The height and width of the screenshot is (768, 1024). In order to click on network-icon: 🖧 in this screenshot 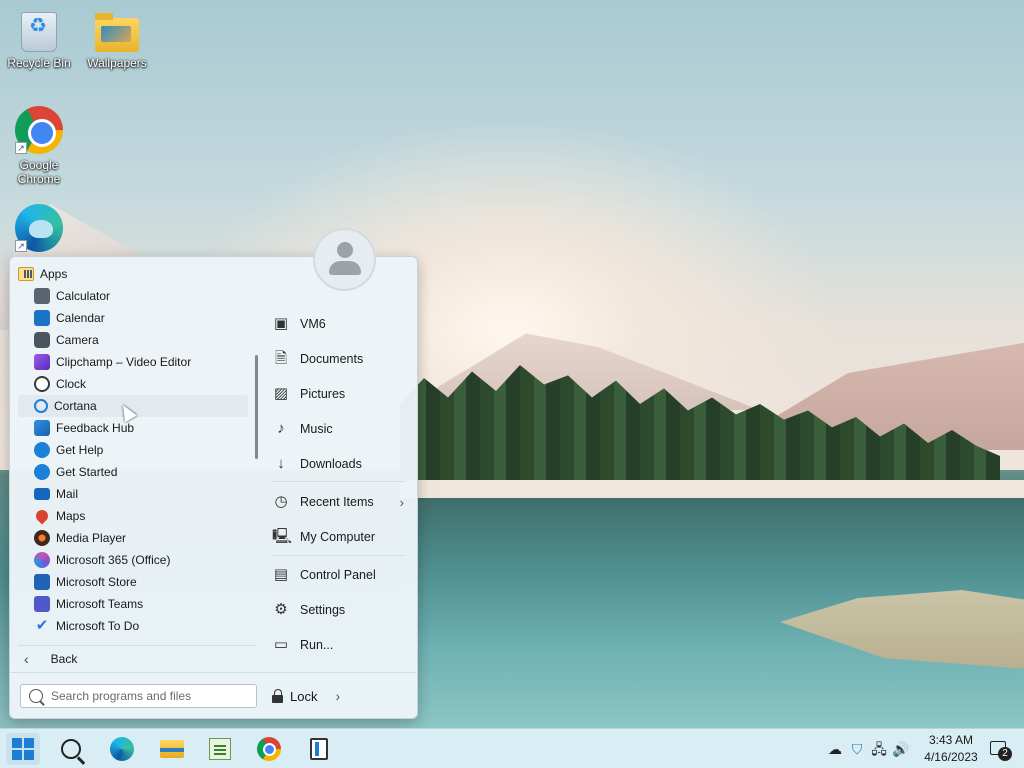, I will do `click(879, 749)`.